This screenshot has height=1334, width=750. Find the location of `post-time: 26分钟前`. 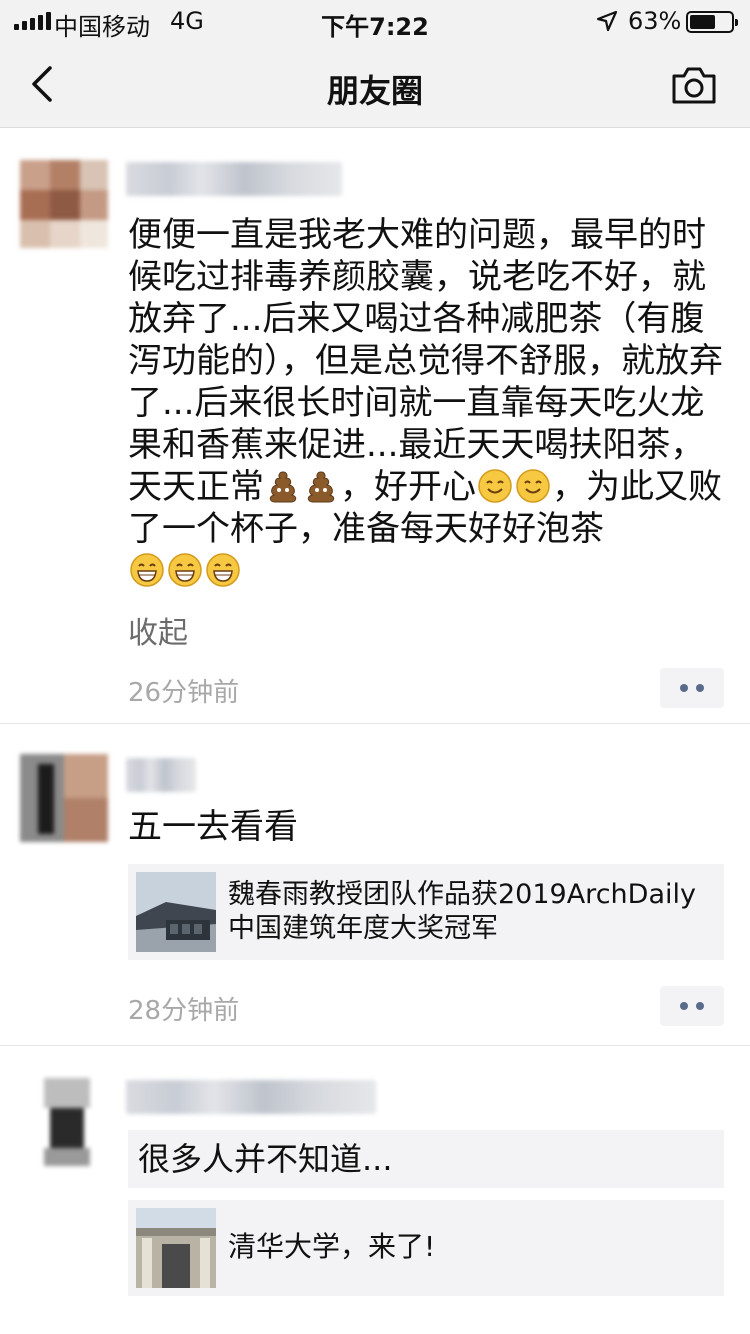

post-time: 26分钟前 is located at coordinates (184, 693).